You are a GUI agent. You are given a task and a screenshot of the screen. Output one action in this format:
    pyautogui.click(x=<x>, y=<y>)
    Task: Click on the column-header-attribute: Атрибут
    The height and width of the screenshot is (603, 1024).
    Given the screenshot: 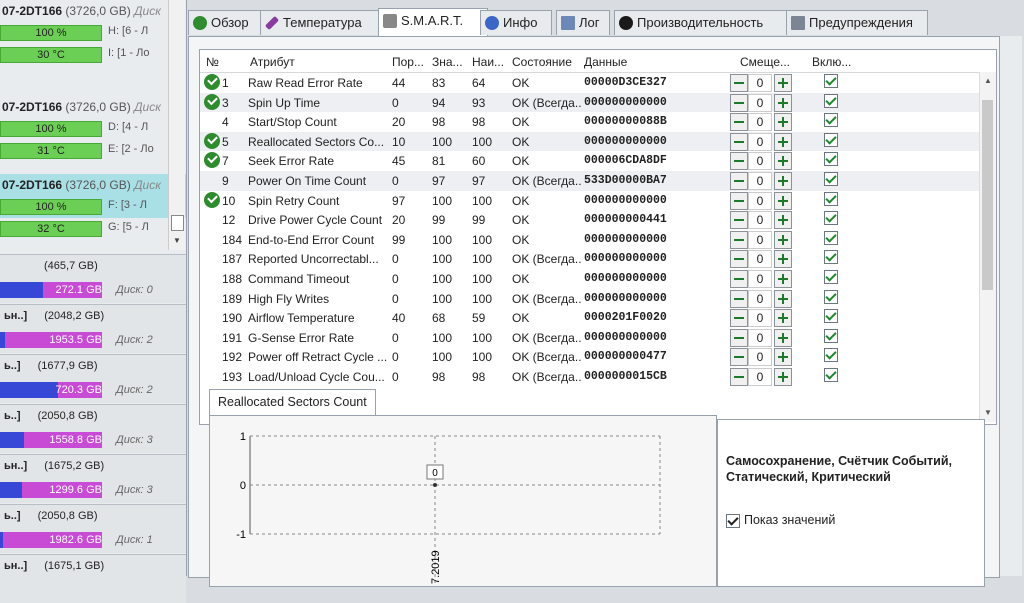 What is the action you would take?
    pyautogui.click(x=272, y=62)
    